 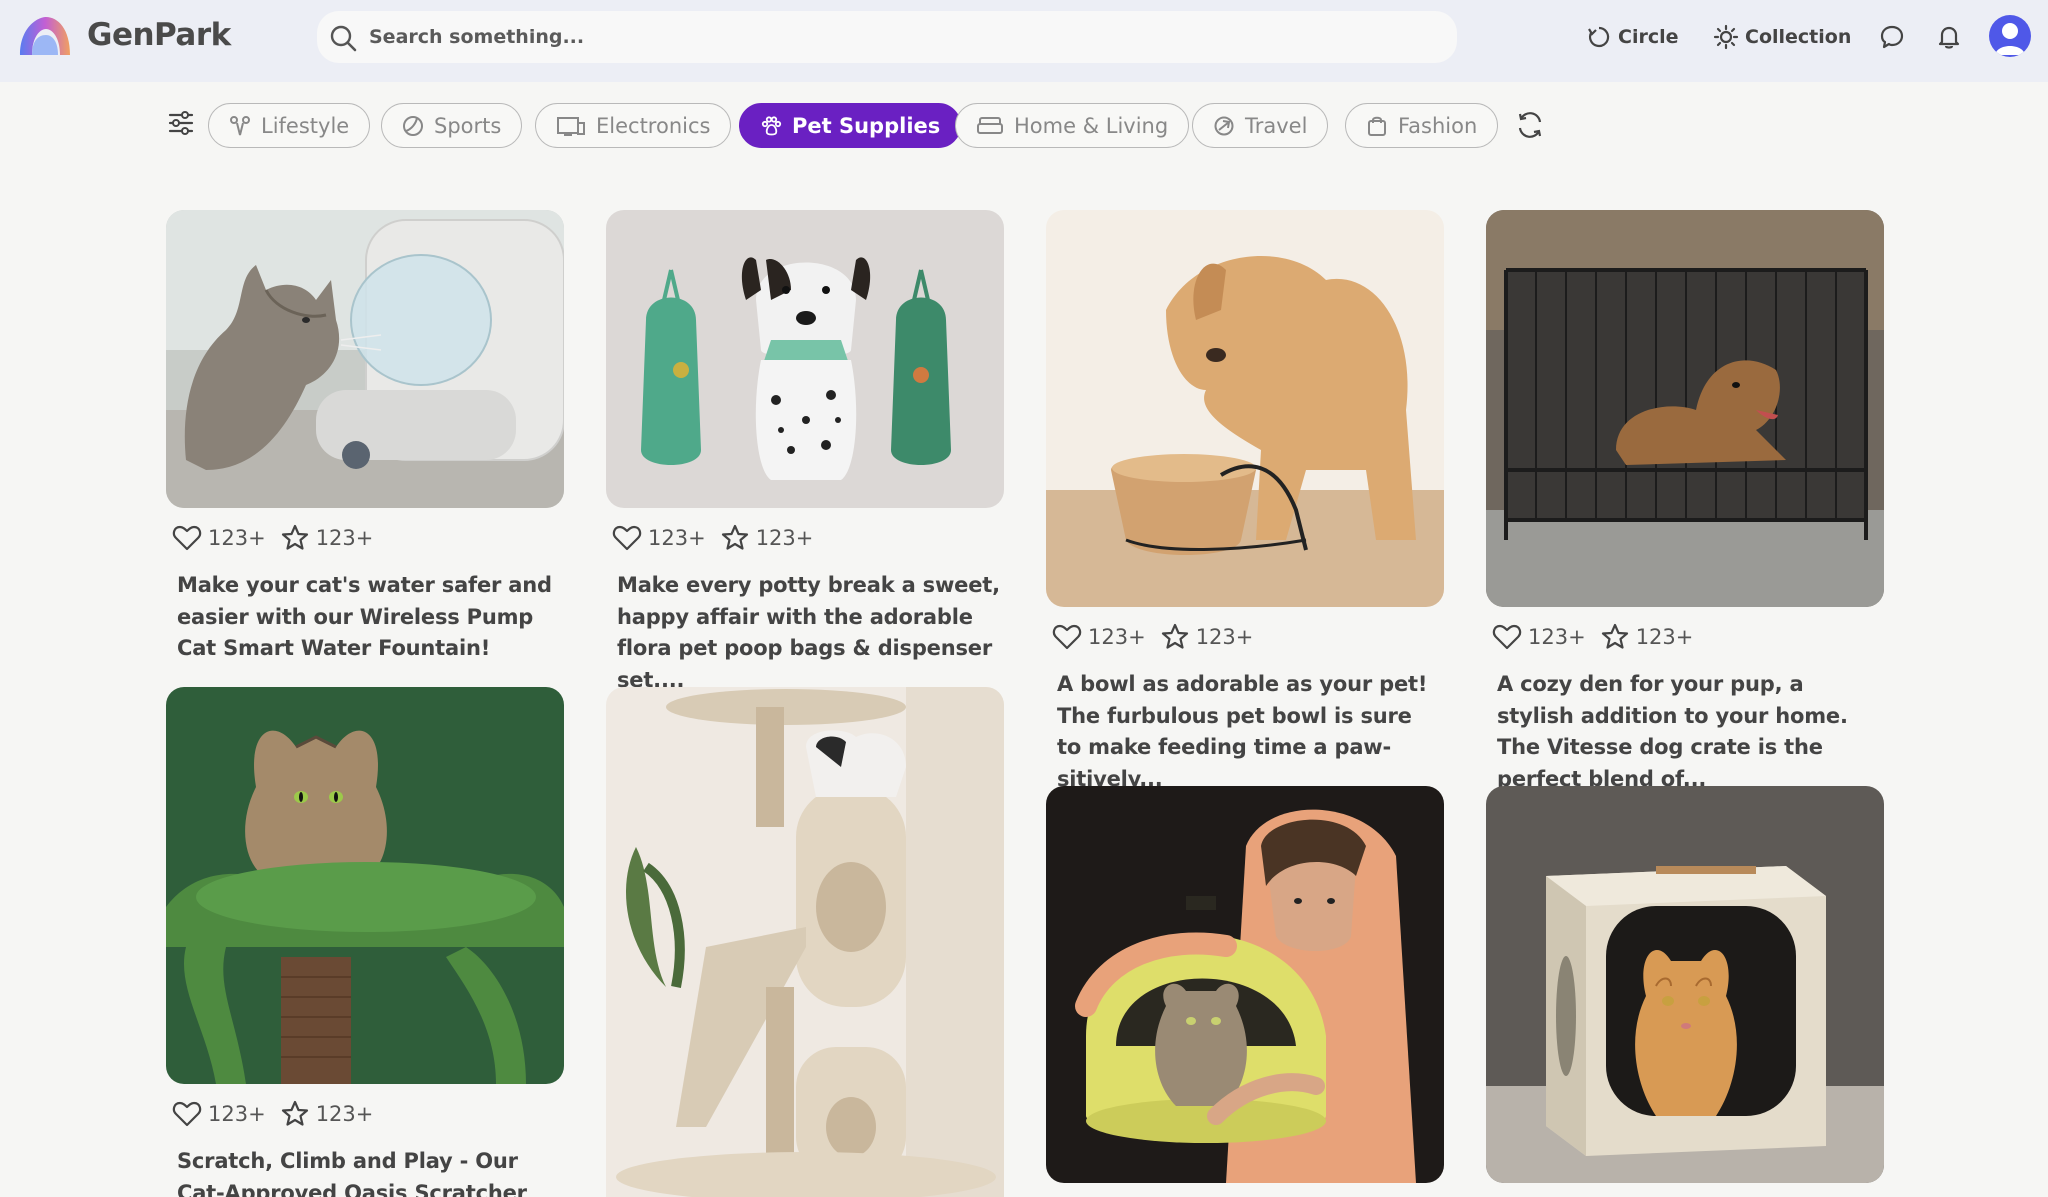 I want to click on chip-pet-supplies: Pet Supplies, so click(x=850, y=125).